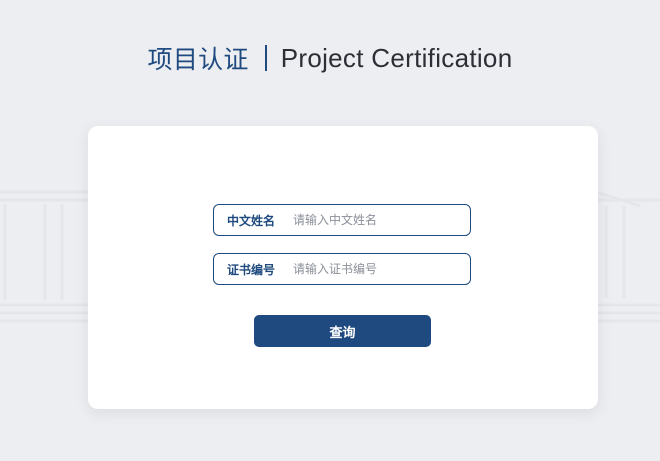 Image resolution: width=660 pixels, height=461 pixels. Describe the element at coordinates (265, 58) in the screenshot. I see `title-separator` at that location.